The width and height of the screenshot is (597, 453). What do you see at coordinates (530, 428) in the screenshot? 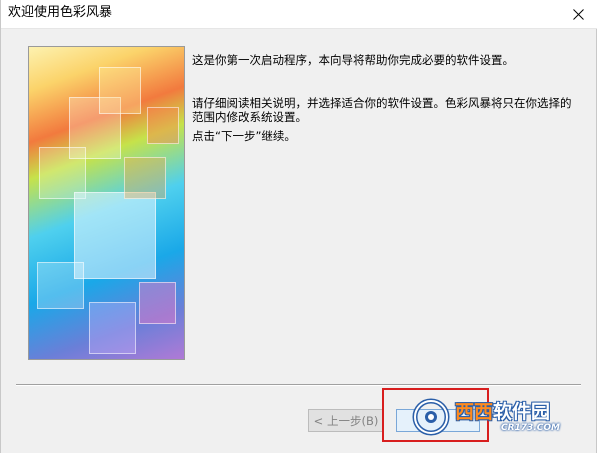
I see `watermark-url: CR173.COM` at bounding box center [530, 428].